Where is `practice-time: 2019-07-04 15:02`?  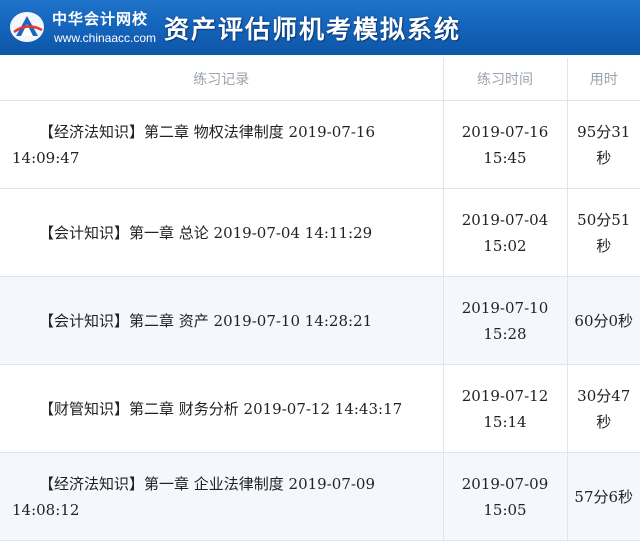
practice-time: 2019-07-04 15:02 is located at coordinates (505, 232).